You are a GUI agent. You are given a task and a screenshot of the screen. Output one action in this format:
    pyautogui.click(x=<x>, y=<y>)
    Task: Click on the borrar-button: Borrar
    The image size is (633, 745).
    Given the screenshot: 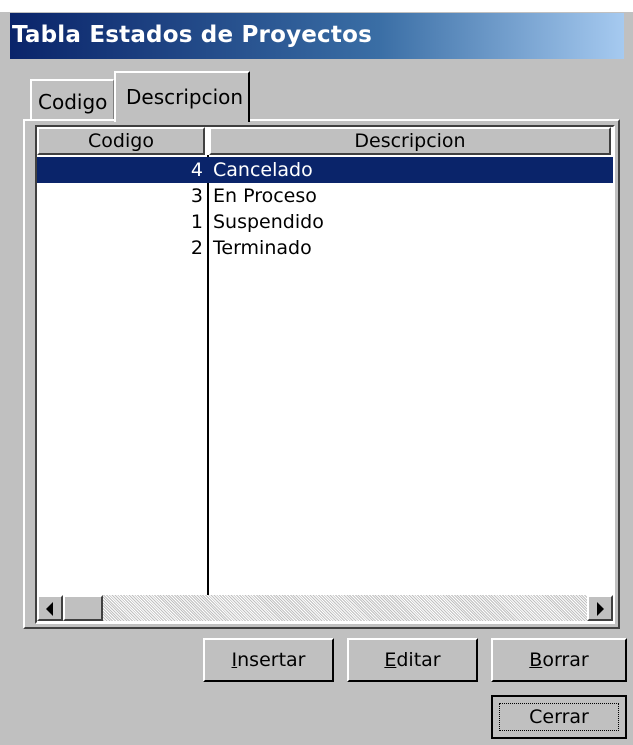 What is the action you would take?
    pyautogui.click(x=559, y=660)
    